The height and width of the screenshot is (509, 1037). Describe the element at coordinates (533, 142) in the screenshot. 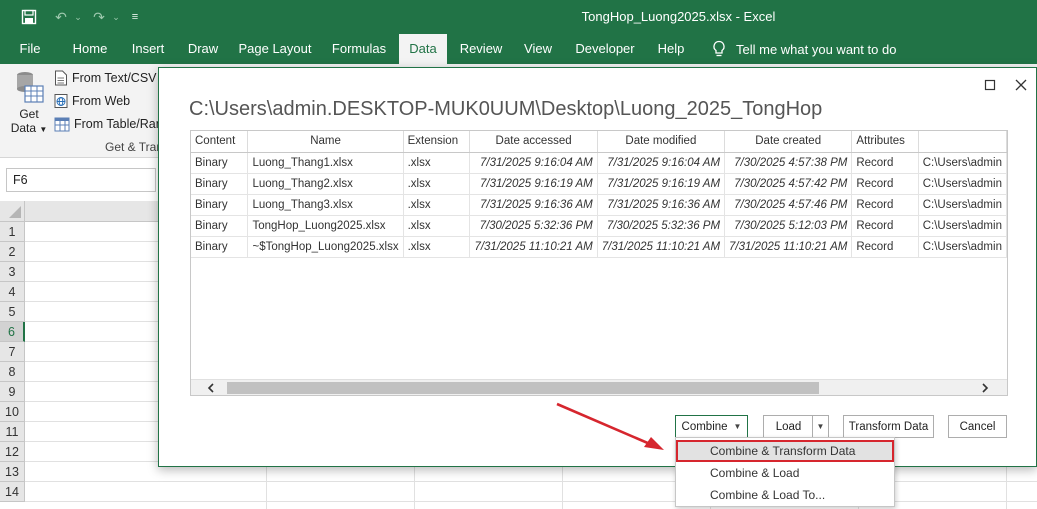

I see `col-header-date-accessed: Date accessed` at that location.